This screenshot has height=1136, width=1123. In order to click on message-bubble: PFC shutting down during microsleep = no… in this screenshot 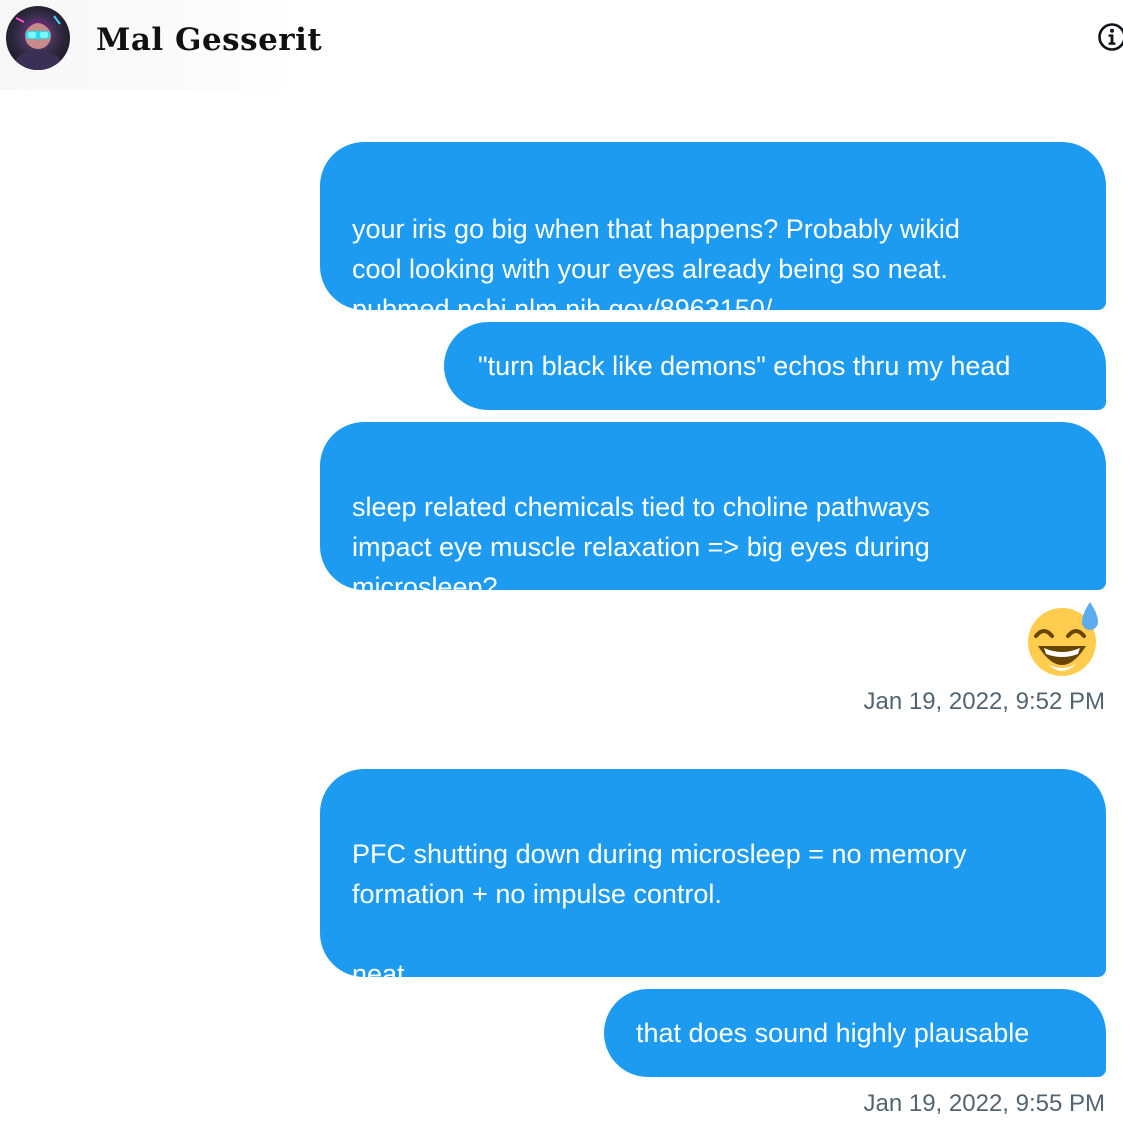, I will do `click(713, 879)`.